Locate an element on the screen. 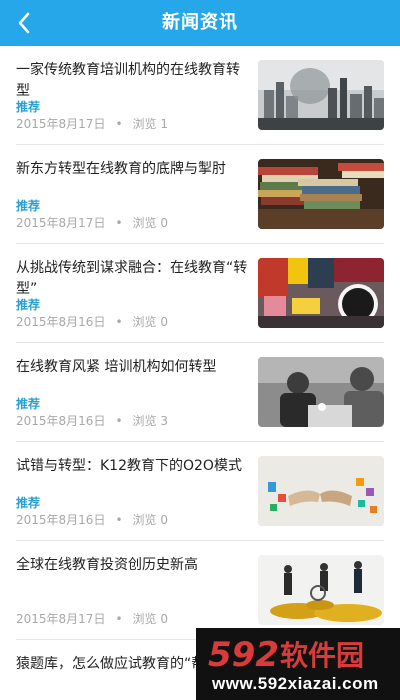 This screenshot has width=400, height=700. news-meta: 2015年8月16日 • 浏览 3 is located at coordinates (92, 420).